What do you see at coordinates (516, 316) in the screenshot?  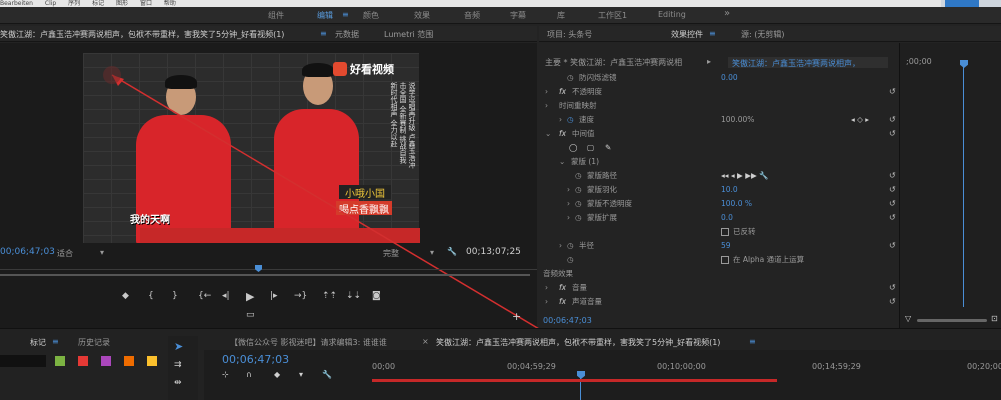 I see `add-button-icon: +` at bounding box center [516, 316].